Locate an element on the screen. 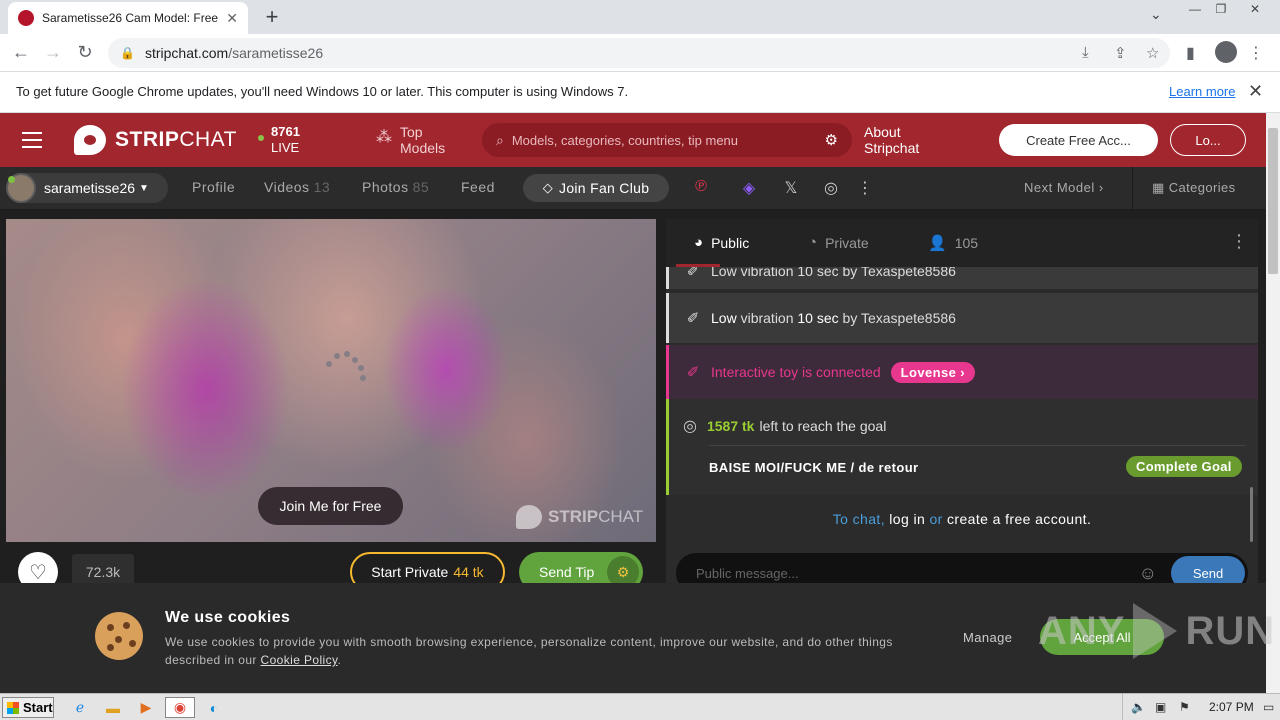 The image size is (1280, 720). live-dot-icon is located at coordinates (261, 138).